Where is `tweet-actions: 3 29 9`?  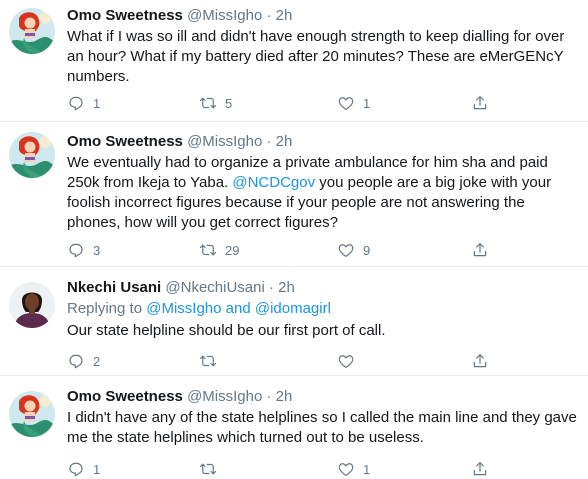 tweet-actions: 3 29 9 is located at coordinates (317, 250).